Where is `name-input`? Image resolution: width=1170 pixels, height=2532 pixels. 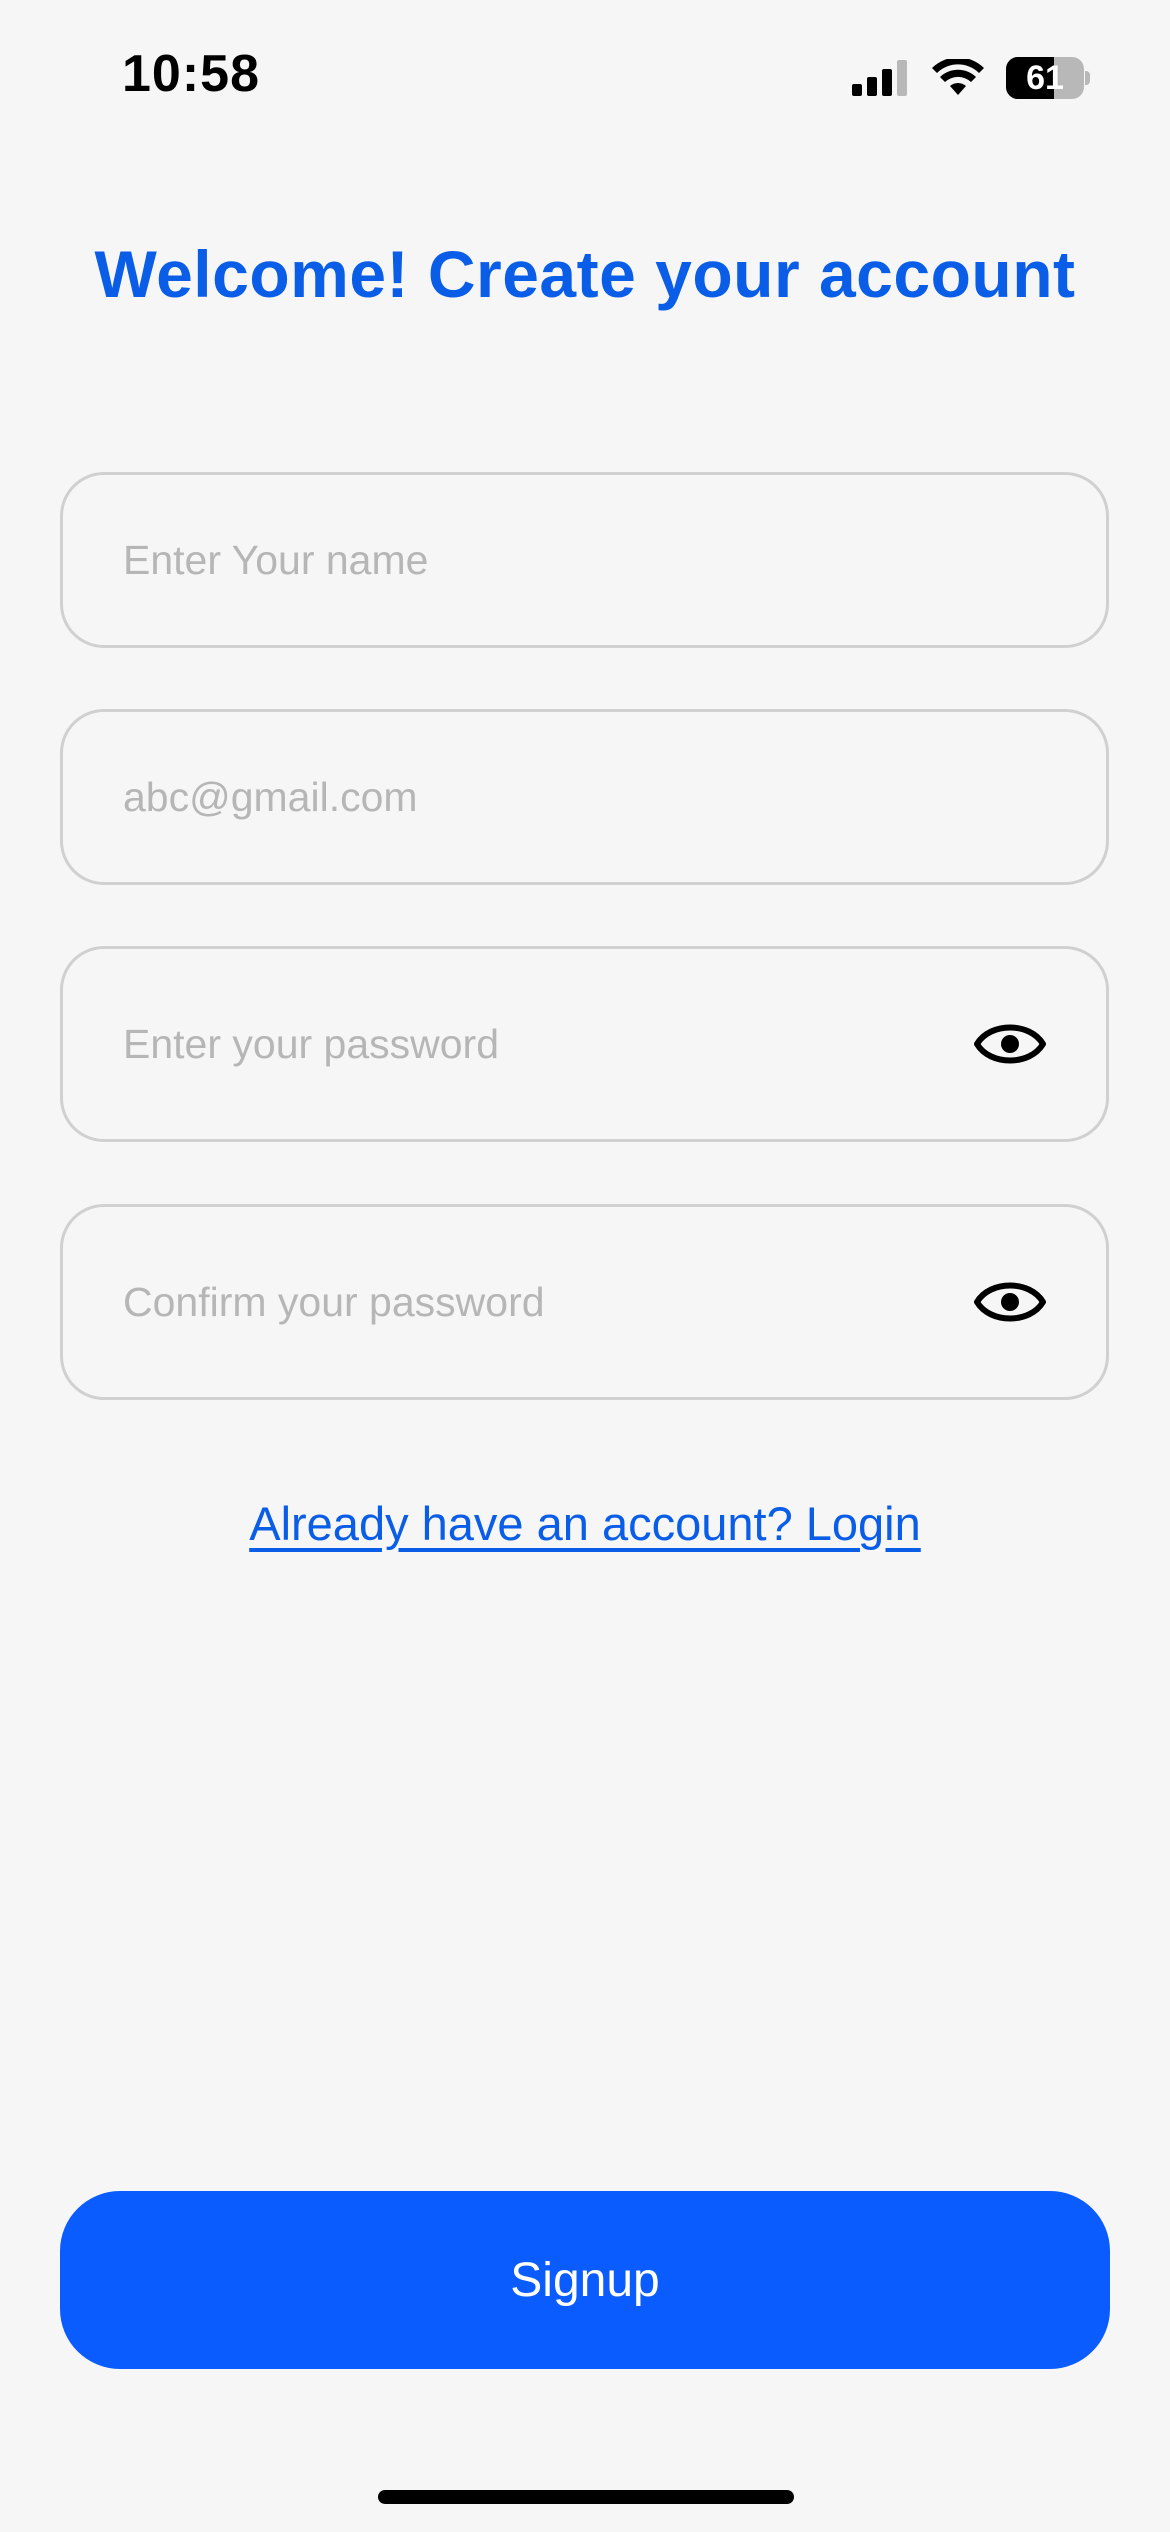
name-input is located at coordinates (533, 560).